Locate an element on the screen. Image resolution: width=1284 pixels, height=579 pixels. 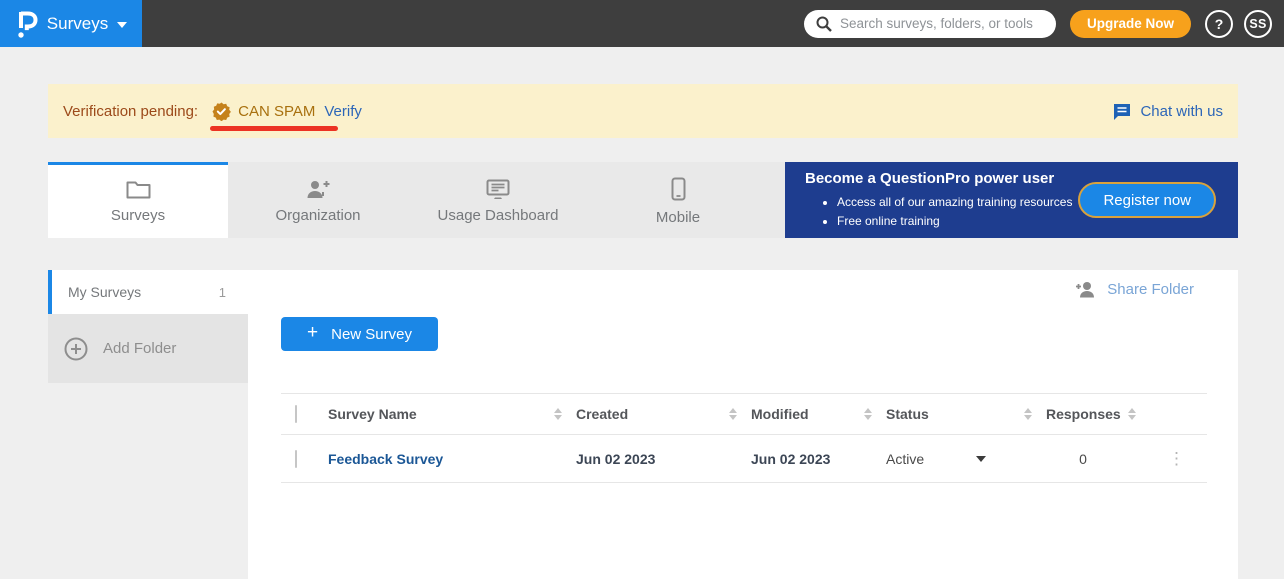
col-created: Created is located at coordinates (602, 414).